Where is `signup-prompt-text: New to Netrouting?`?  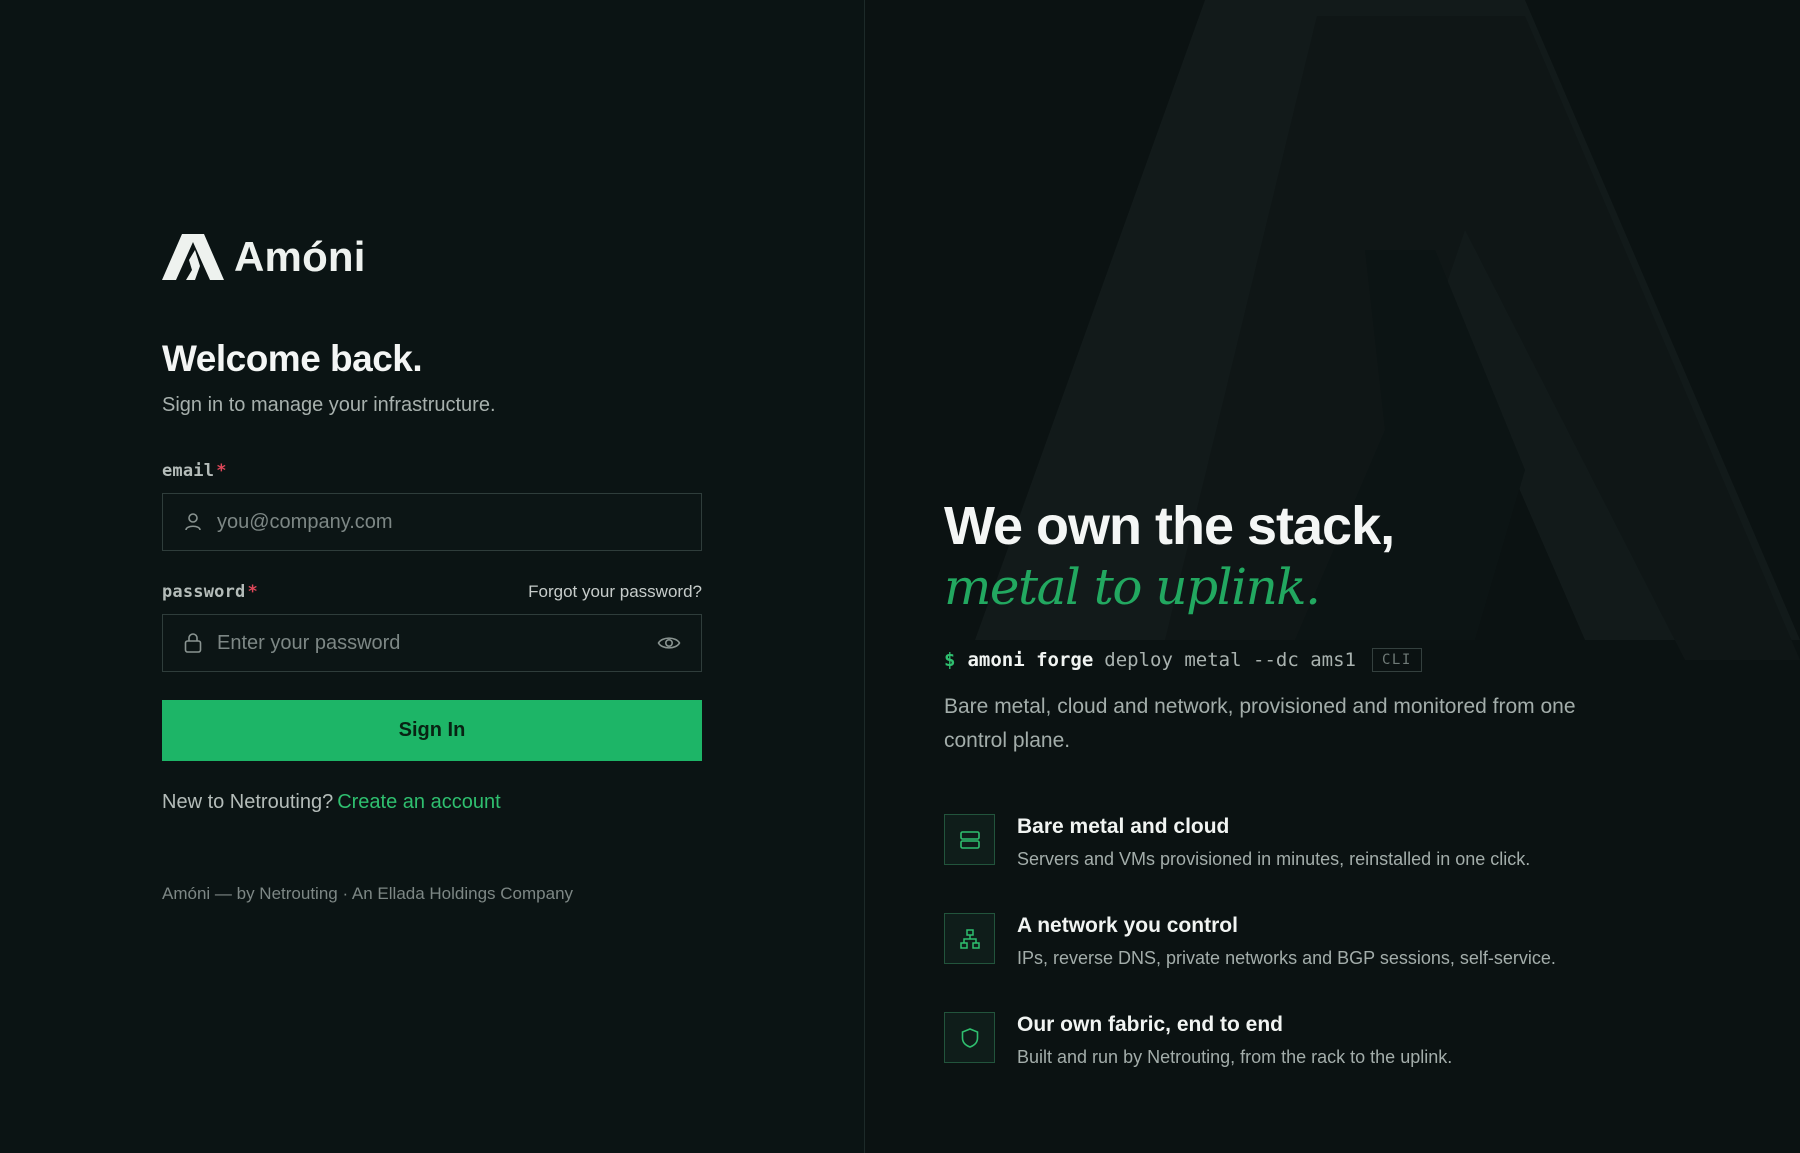 signup-prompt-text: New to Netrouting? is located at coordinates (248, 802).